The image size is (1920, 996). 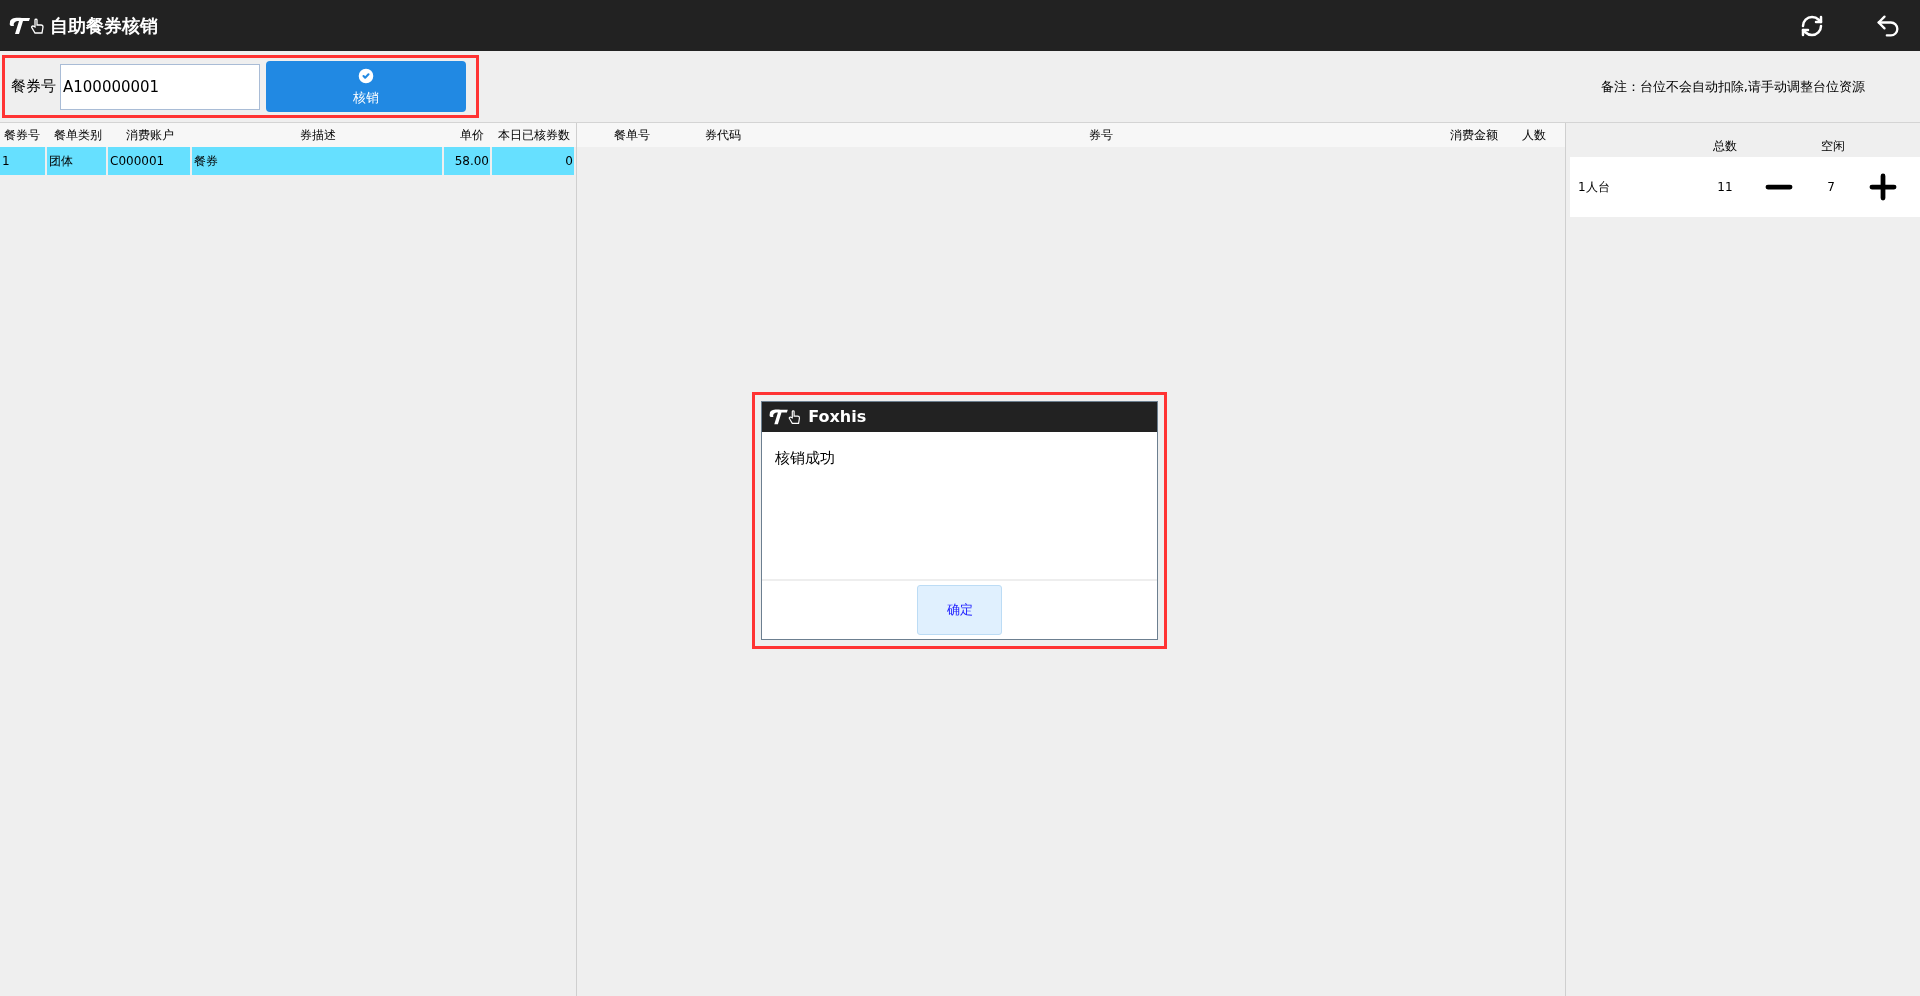 I want to click on voucher-input: A100000001, so click(x=160, y=86).